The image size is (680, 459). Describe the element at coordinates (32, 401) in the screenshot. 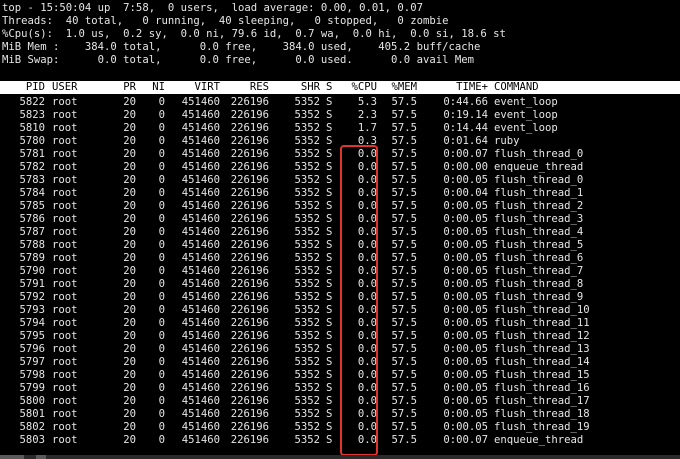

I see `cell-pid: 5800` at that location.